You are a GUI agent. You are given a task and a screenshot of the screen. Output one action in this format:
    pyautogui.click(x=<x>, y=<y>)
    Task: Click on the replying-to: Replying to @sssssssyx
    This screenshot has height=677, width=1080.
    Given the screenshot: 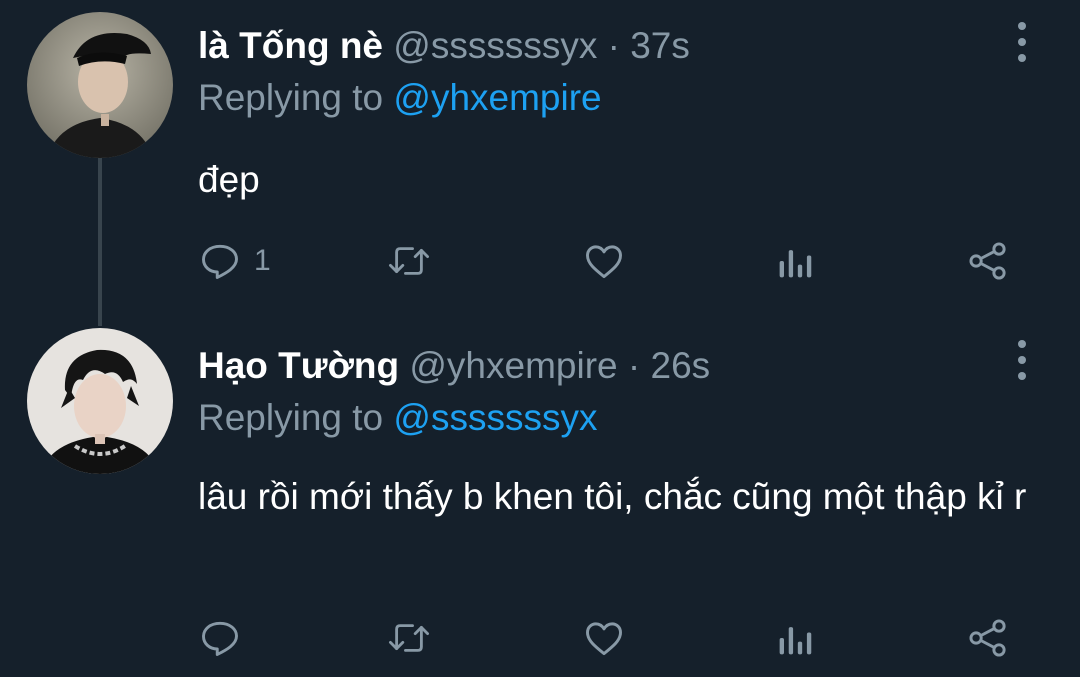 What is the action you would take?
    pyautogui.click(x=397, y=418)
    